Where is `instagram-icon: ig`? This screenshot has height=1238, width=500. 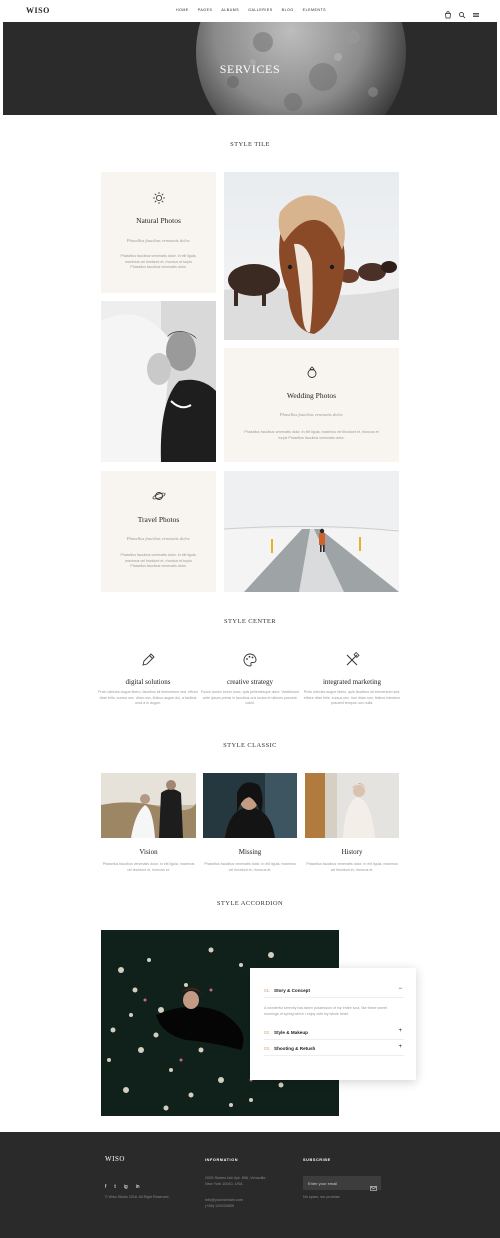 instagram-icon: ig is located at coordinates (126, 1187).